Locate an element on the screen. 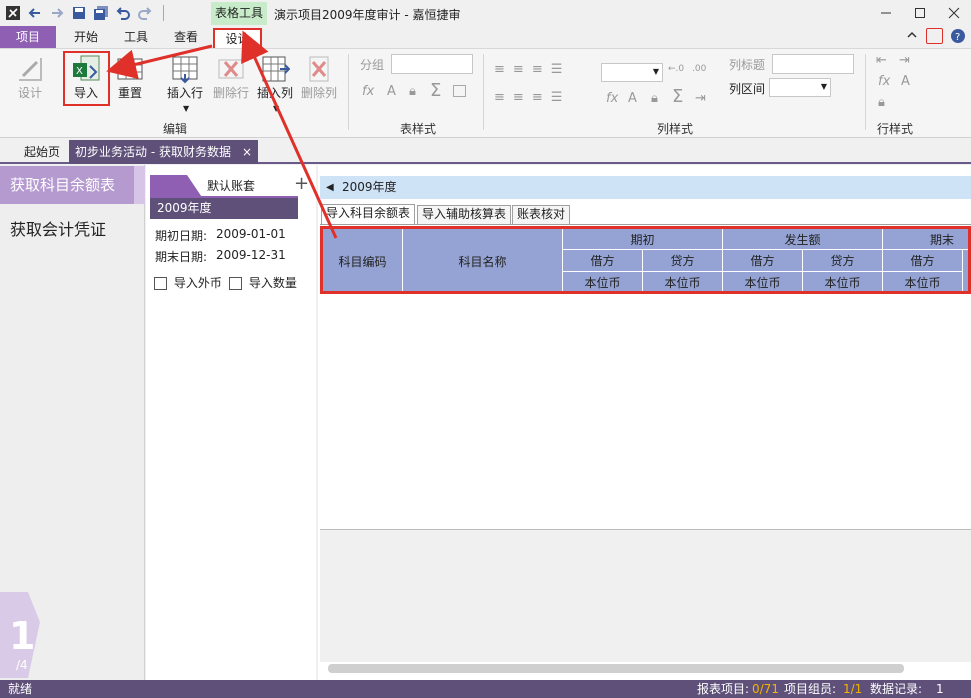 This screenshot has width=971, height=698. import-foreign-option: 导入外币 is located at coordinates (188, 282).